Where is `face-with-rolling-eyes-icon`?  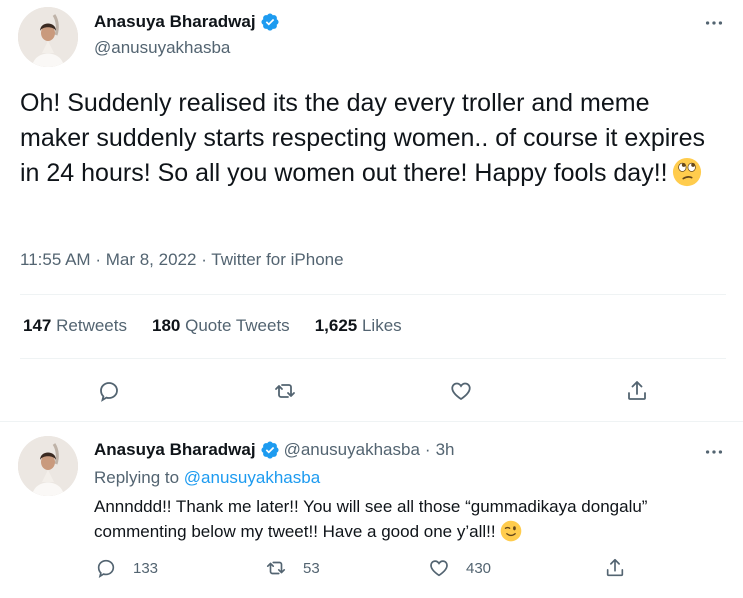
face-with-rolling-eyes-icon is located at coordinates (687, 172).